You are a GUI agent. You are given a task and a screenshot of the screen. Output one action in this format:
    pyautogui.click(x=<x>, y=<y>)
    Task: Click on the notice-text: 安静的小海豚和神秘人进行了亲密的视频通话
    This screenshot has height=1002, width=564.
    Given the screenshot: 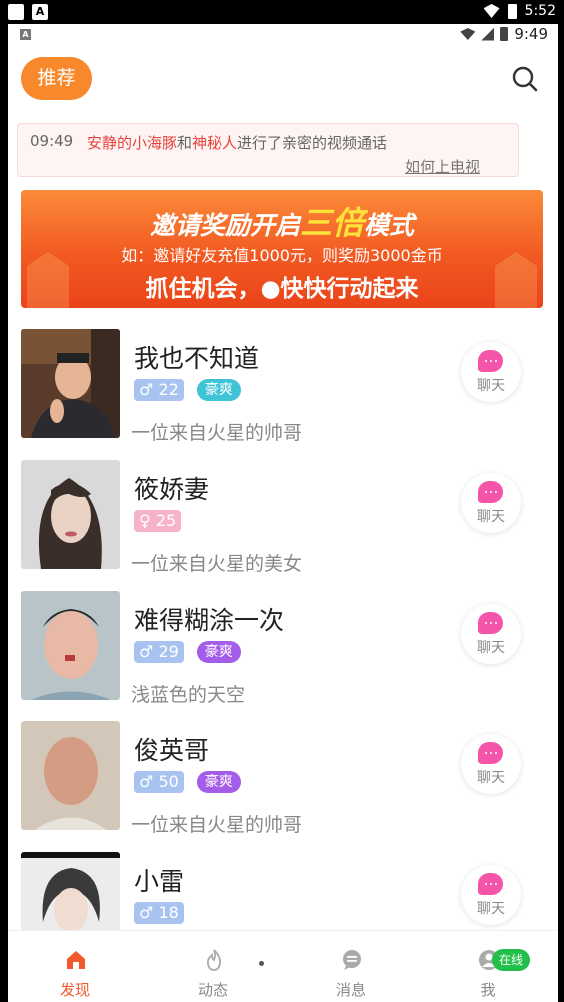 What is the action you would take?
    pyautogui.click(x=237, y=142)
    